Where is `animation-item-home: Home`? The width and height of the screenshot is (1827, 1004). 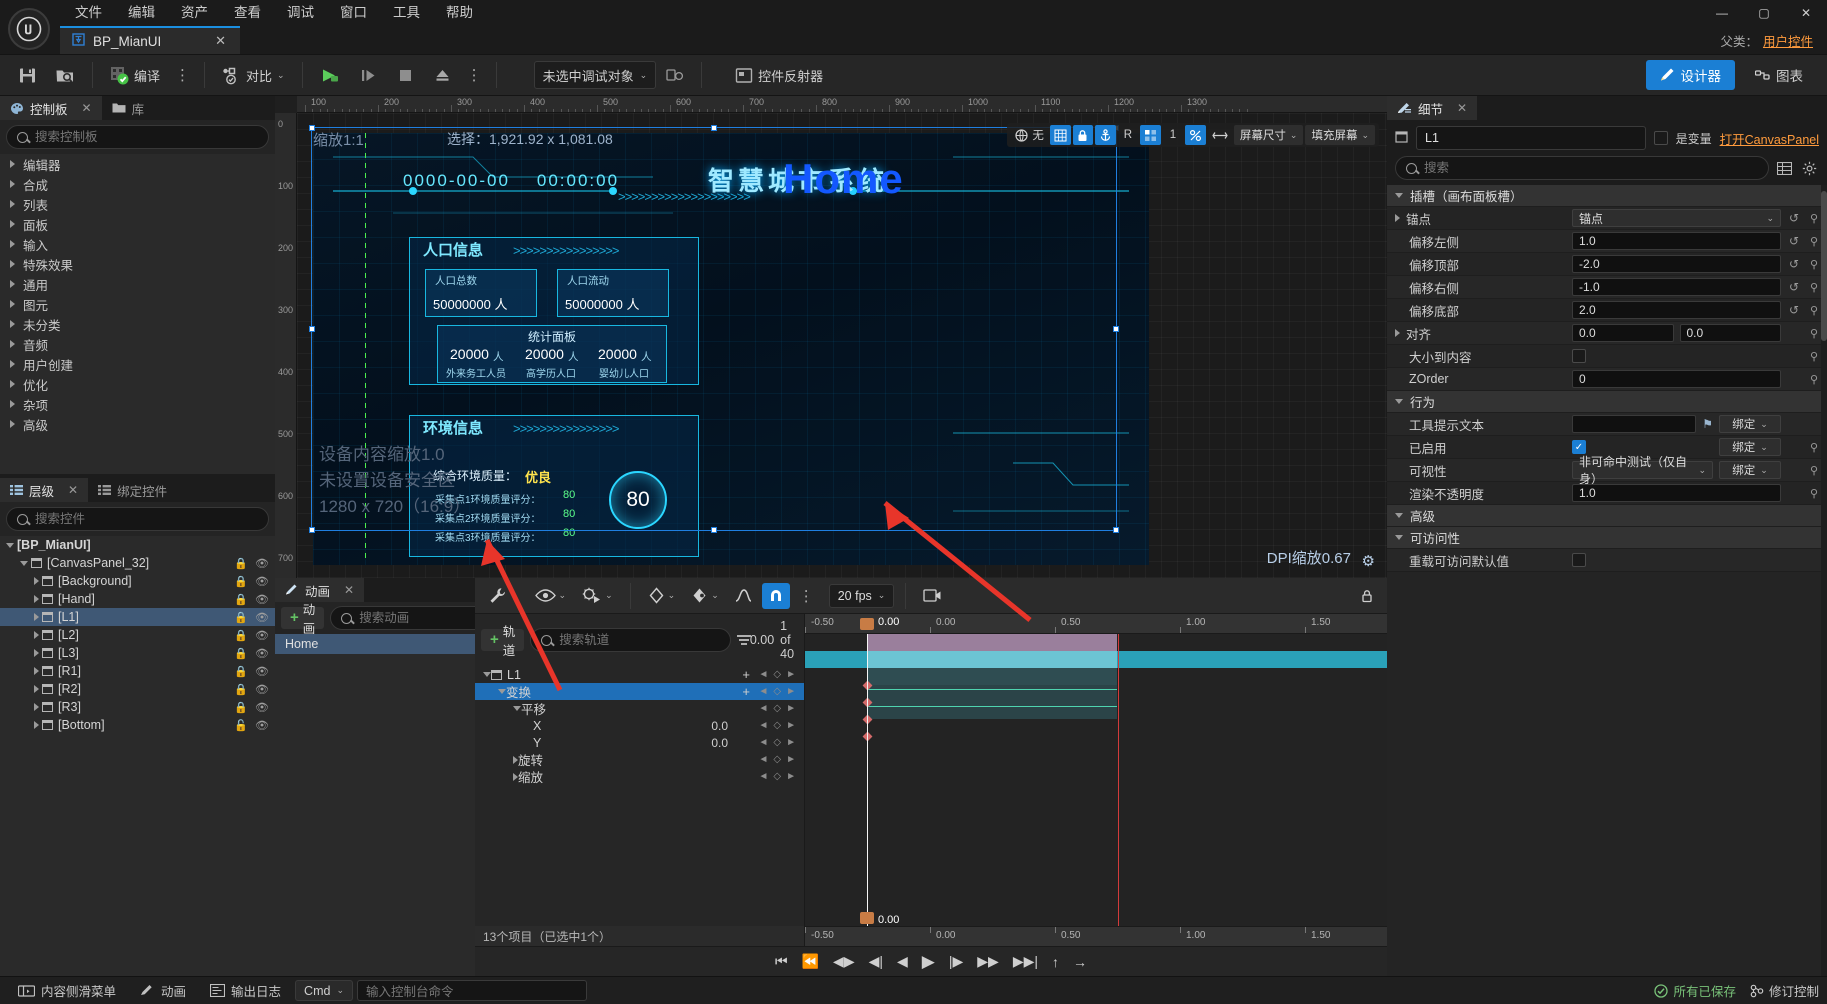
animation-item-home: Home is located at coordinates (375, 644).